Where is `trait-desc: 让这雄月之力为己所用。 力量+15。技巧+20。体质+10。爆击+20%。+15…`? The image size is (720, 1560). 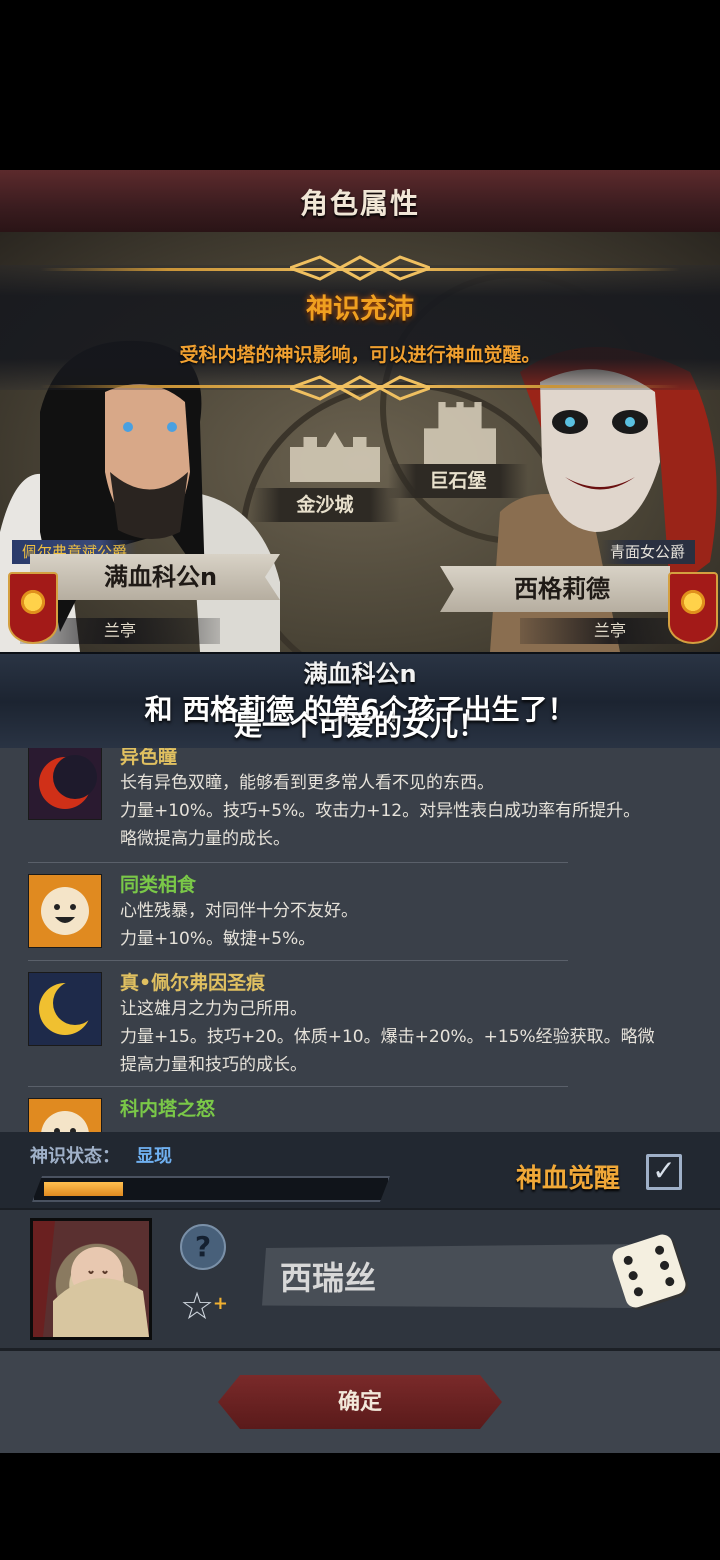 trait-desc: 让这雄月之力为己所用。 力量+15。技巧+20。体质+10。爆击+20%。+15… is located at coordinates (387, 1037).